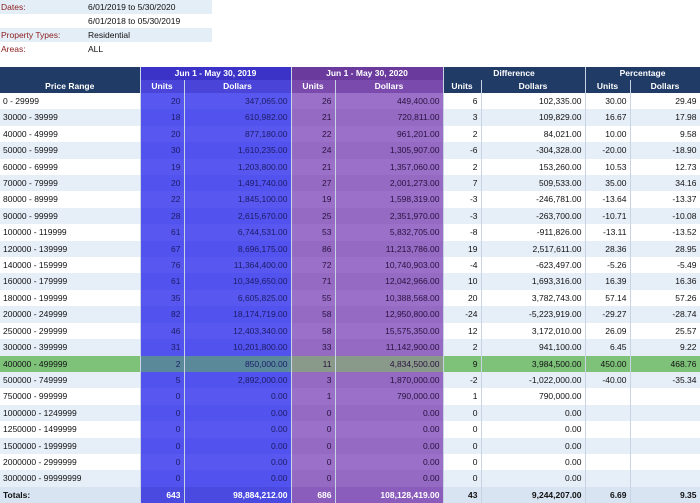 The width and height of the screenshot is (700, 503). Describe the element at coordinates (132, 7) in the screenshot. I see `filter-value: 6/01/2019 to 5/30/2020` at that location.